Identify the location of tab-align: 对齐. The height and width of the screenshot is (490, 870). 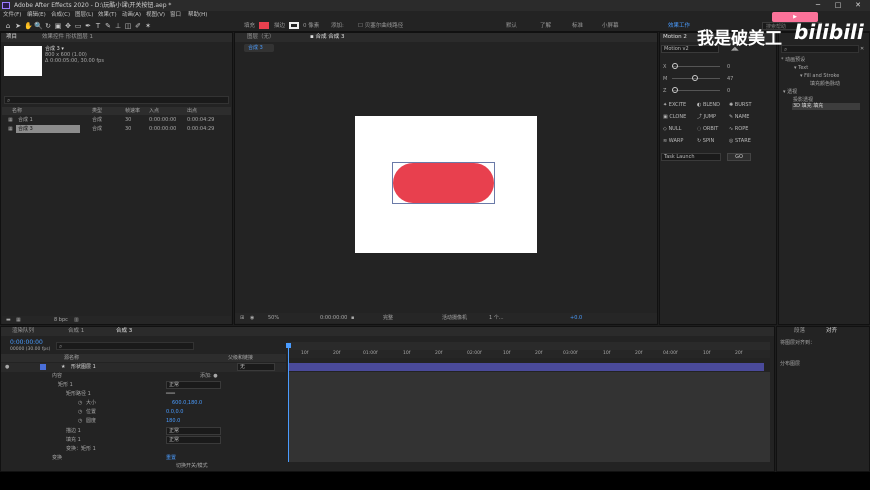
(831, 331).